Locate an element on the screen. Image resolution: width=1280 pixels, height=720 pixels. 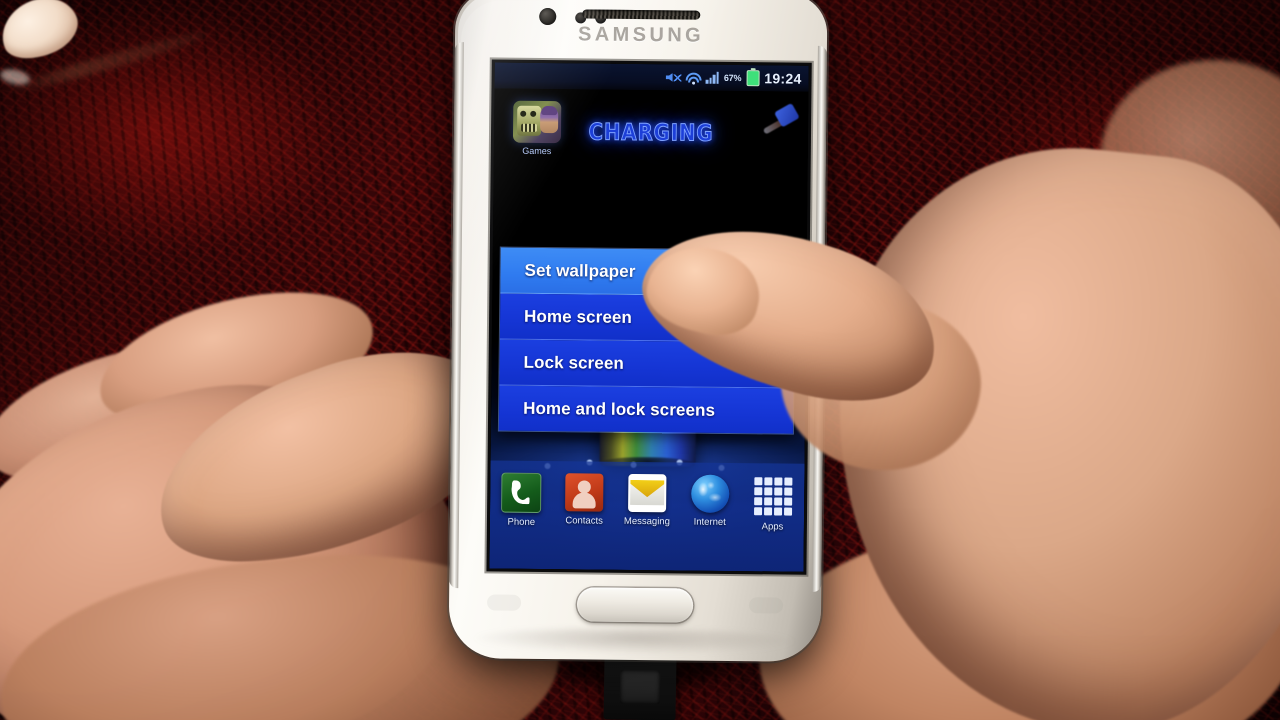
dock-item-apps: Apps is located at coordinates (772, 504).